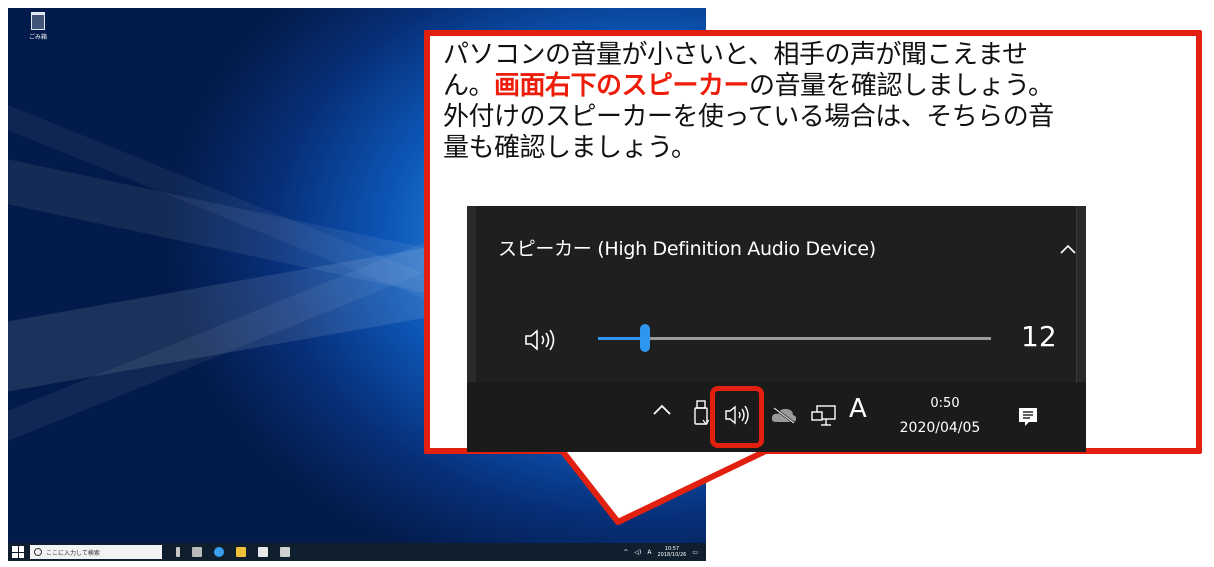  I want to click on taskbar-clock: 10:57 2018/10/26, so click(672, 552).